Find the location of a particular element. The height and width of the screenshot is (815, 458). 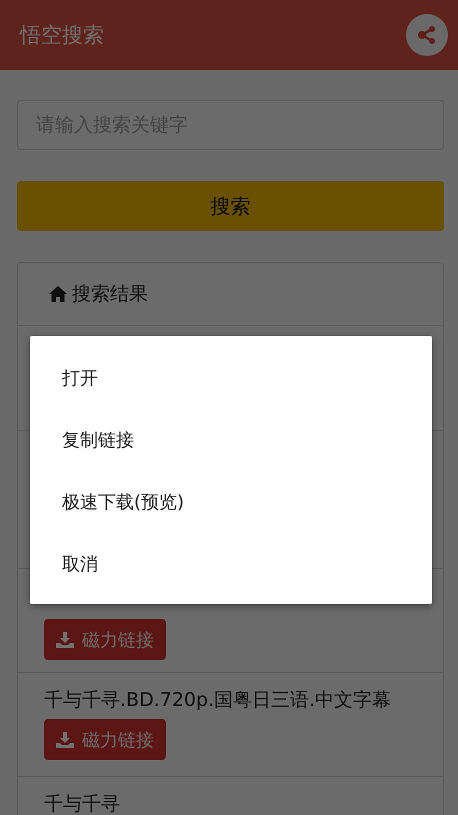

app-title: 悟空搜索 is located at coordinates (62, 35).